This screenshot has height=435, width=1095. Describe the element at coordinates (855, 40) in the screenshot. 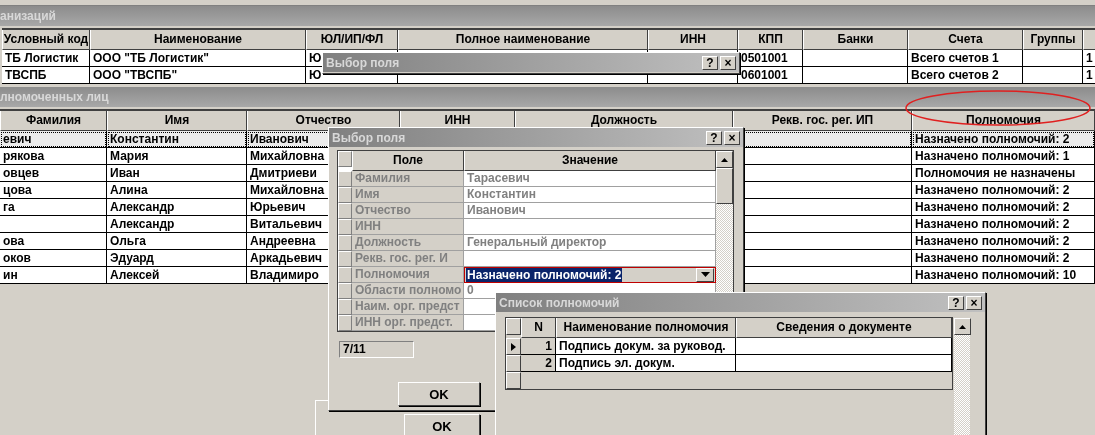

I see `column-header: Банки` at that location.